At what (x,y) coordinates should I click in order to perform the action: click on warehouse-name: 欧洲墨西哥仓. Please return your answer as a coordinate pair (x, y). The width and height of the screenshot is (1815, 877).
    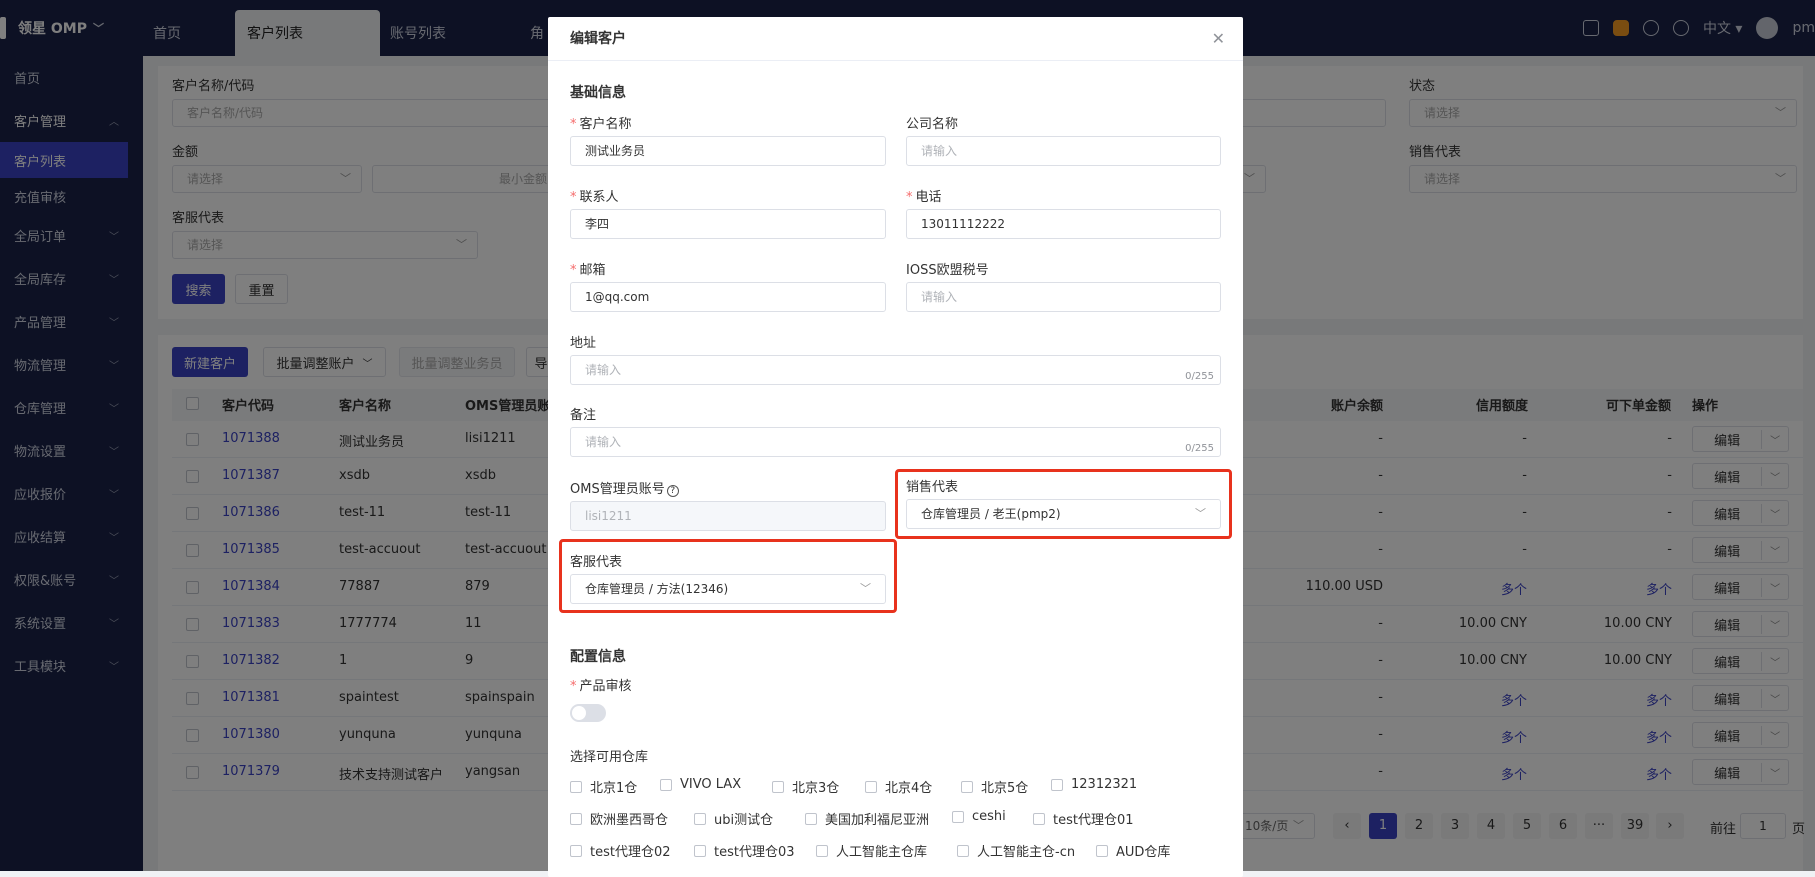
    Looking at the image, I should click on (629, 820).